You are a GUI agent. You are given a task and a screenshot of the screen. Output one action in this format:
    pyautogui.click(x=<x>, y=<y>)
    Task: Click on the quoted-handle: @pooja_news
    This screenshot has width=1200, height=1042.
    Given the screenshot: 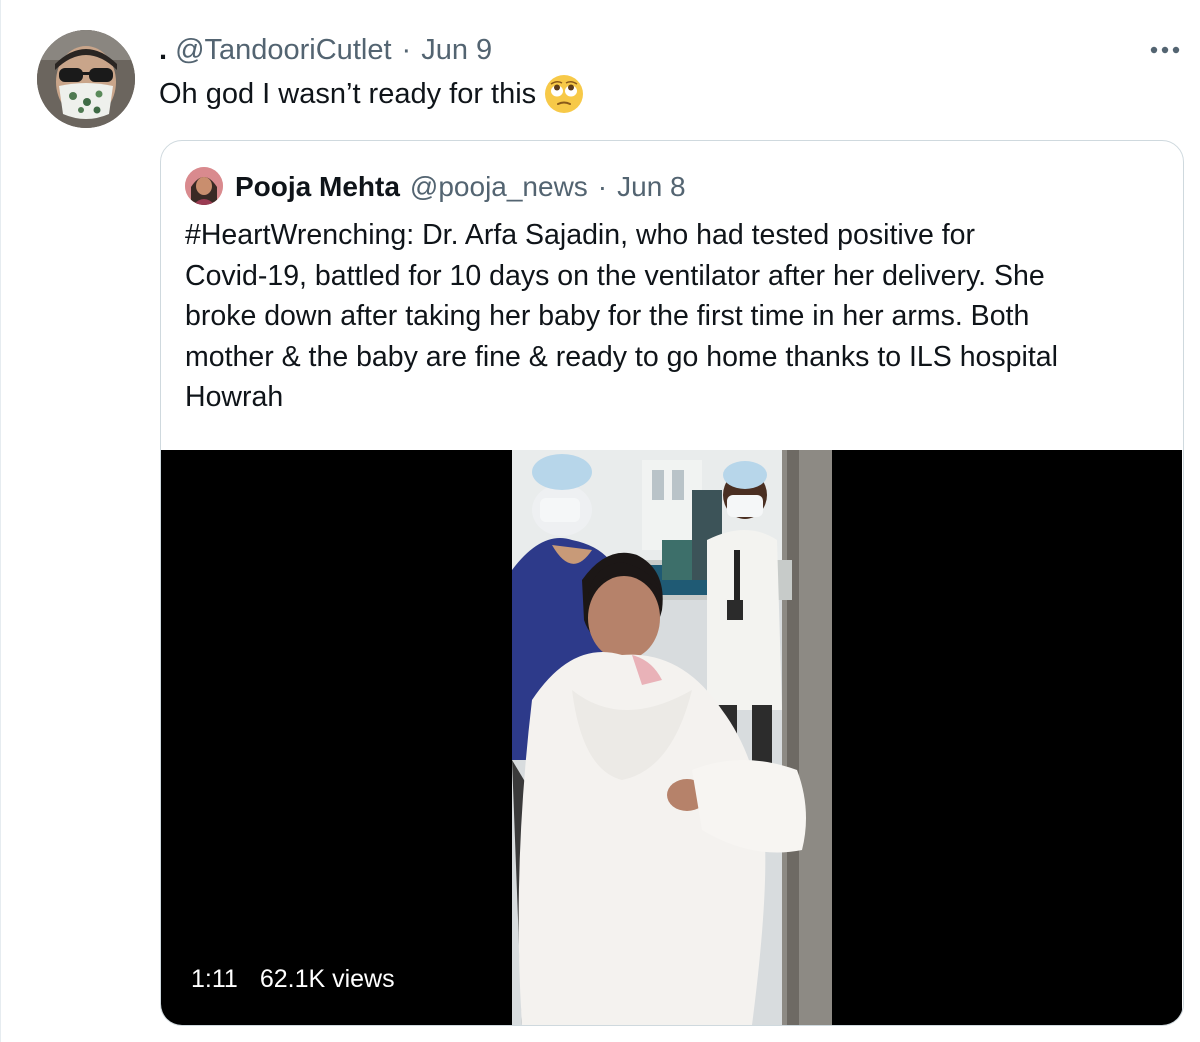 What is the action you would take?
    pyautogui.click(x=499, y=187)
    